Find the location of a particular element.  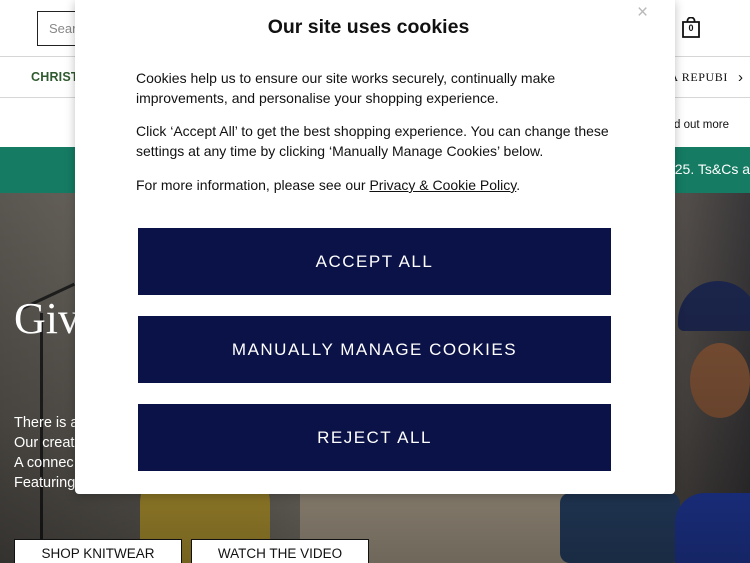

shopping-bag-button: 0 is located at coordinates (691, 27).